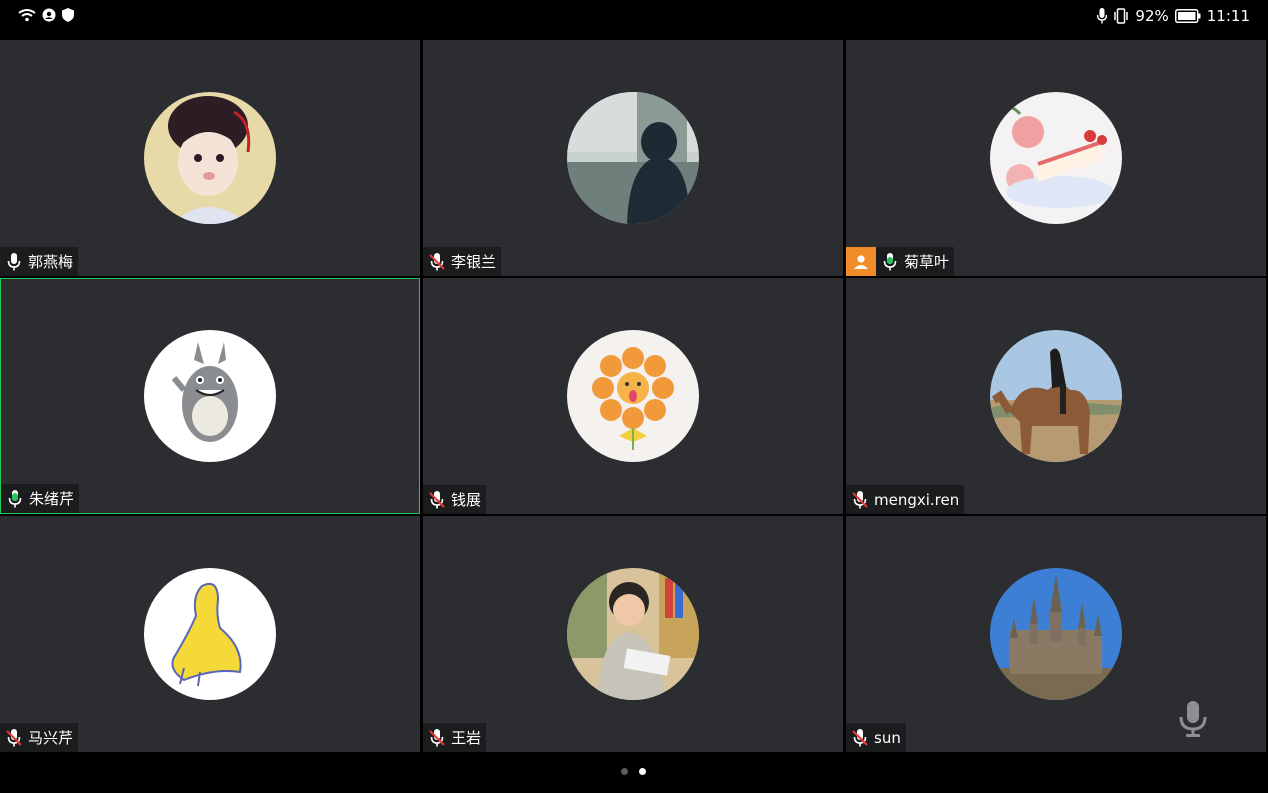  What do you see at coordinates (917, 499) in the screenshot?
I see `participant-name: mengxi.ren` at bounding box center [917, 499].